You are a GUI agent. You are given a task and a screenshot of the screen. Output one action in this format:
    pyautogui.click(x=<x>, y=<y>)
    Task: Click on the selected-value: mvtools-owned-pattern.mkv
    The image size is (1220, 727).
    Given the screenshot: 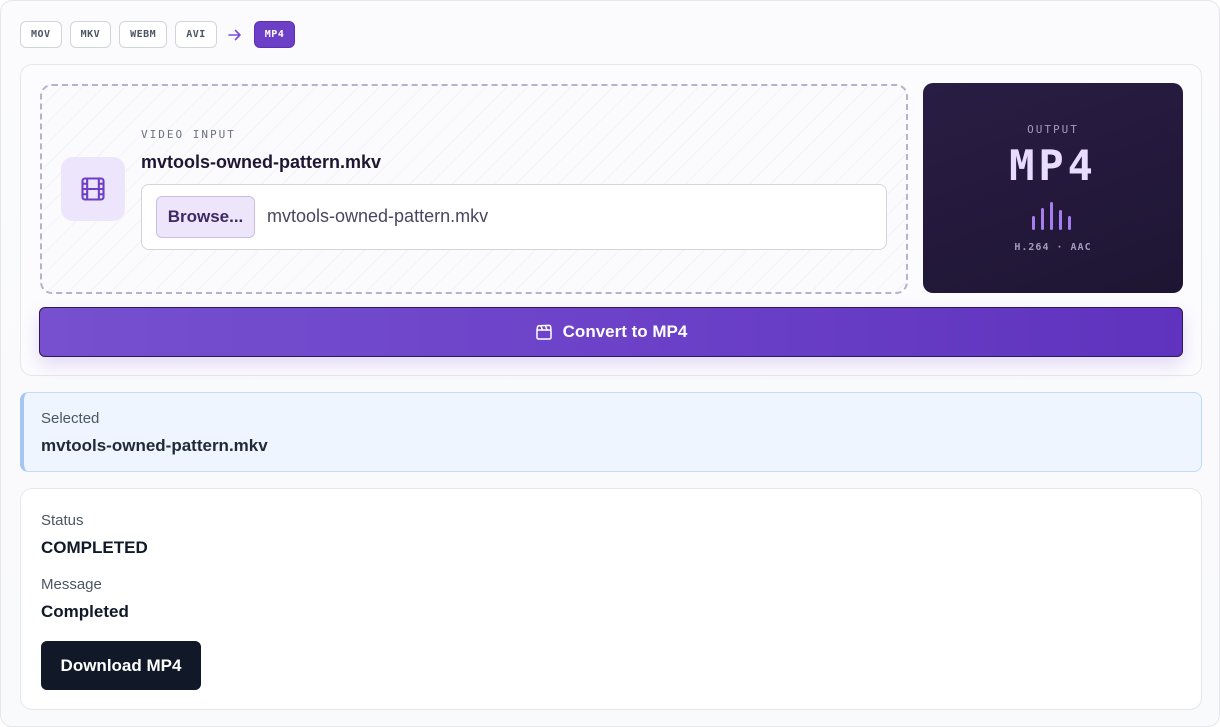 What is the action you would take?
    pyautogui.click(x=154, y=445)
    